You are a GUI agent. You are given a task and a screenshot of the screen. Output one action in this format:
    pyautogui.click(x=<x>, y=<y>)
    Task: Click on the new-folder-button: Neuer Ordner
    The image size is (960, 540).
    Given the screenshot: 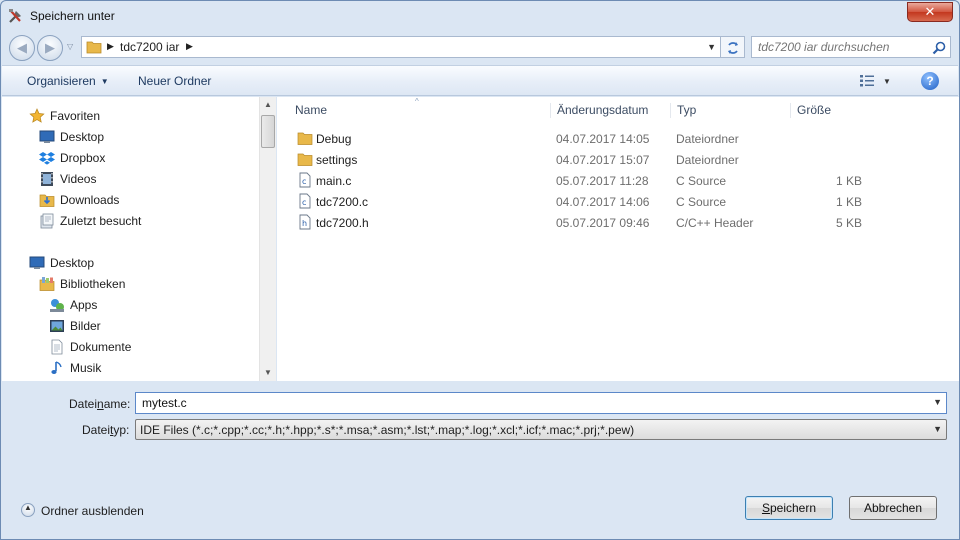 What is the action you would take?
    pyautogui.click(x=174, y=81)
    